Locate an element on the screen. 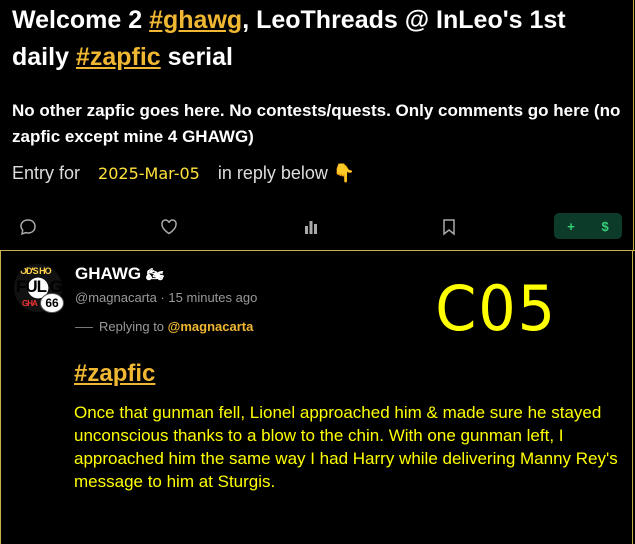 This screenshot has width=635, height=544. replying-prefix: Replying to is located at coordinates (132, 326).